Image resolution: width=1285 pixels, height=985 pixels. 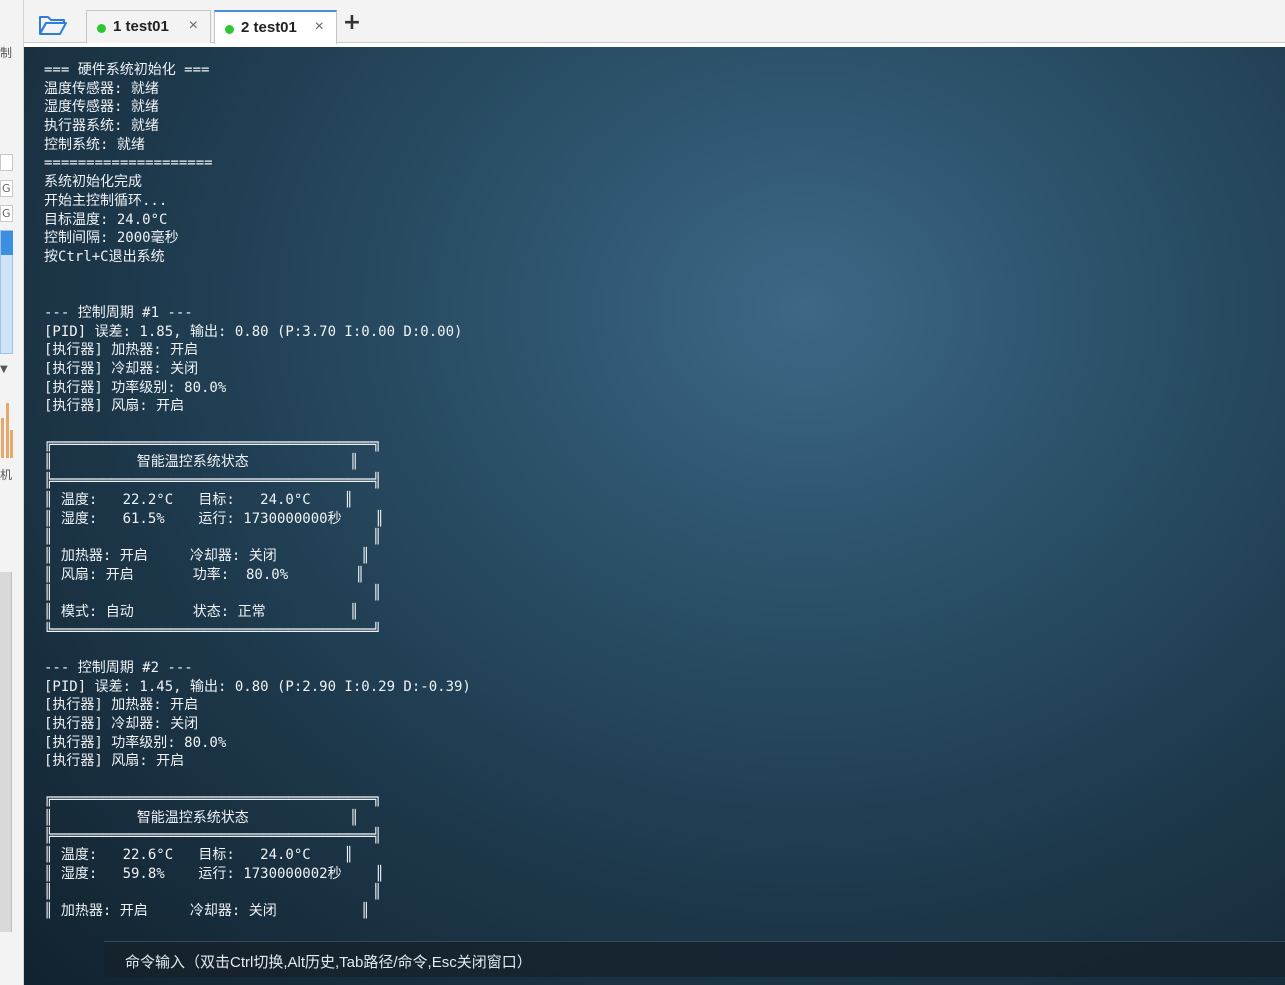 I want to click on triangle-down-icon: ▼, so click(x=4, y=369).